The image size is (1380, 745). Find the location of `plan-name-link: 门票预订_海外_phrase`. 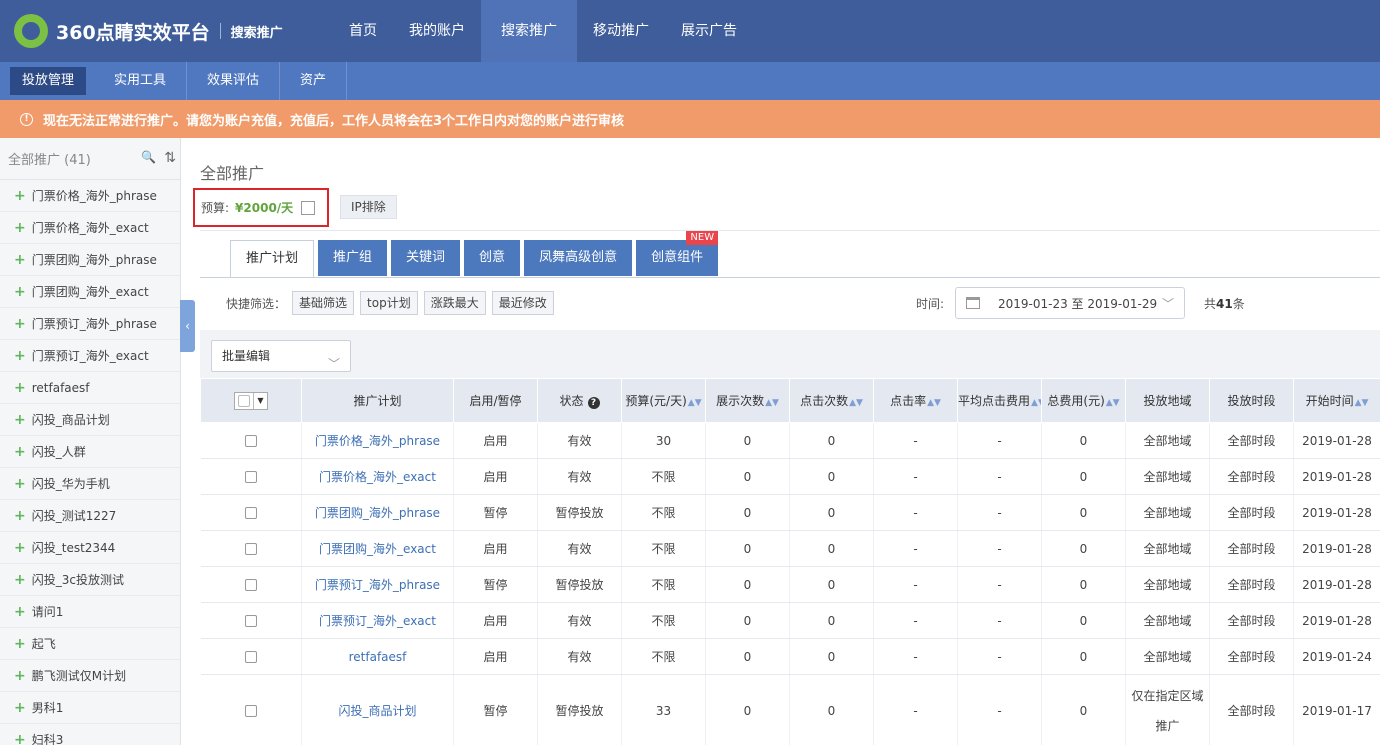

plan-name-link: 门票预订_海外_phrase is located at coordinates (377, 584).